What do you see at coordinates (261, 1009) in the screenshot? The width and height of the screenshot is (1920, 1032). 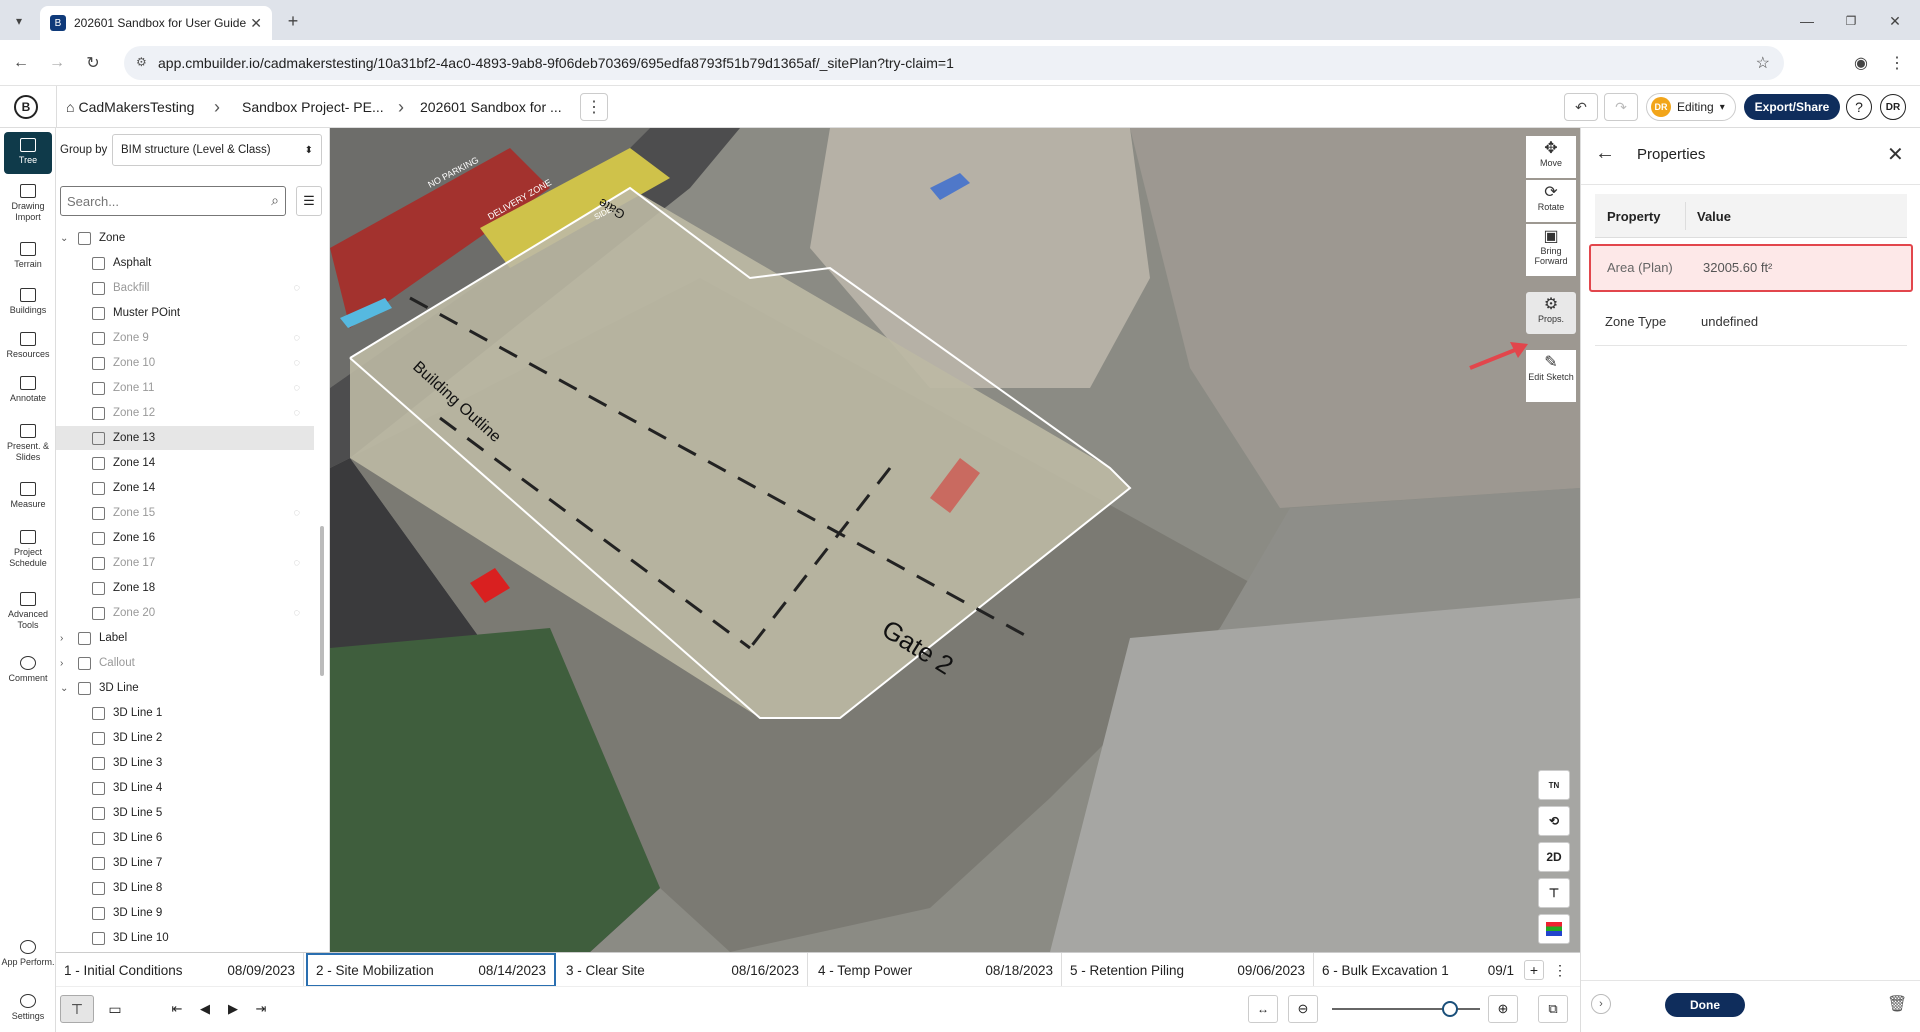 I see `last-phase-icon: ⇥` at bounding box center [261, 1009].